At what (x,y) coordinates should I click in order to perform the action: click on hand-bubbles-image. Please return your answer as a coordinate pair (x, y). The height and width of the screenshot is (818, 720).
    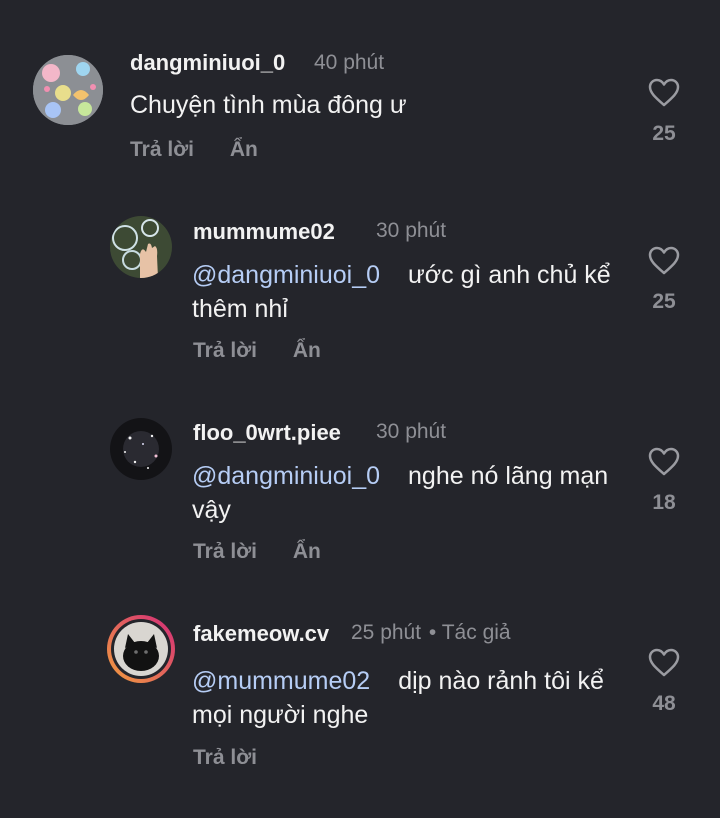
    Looking at the image, I should click on (141, 247).